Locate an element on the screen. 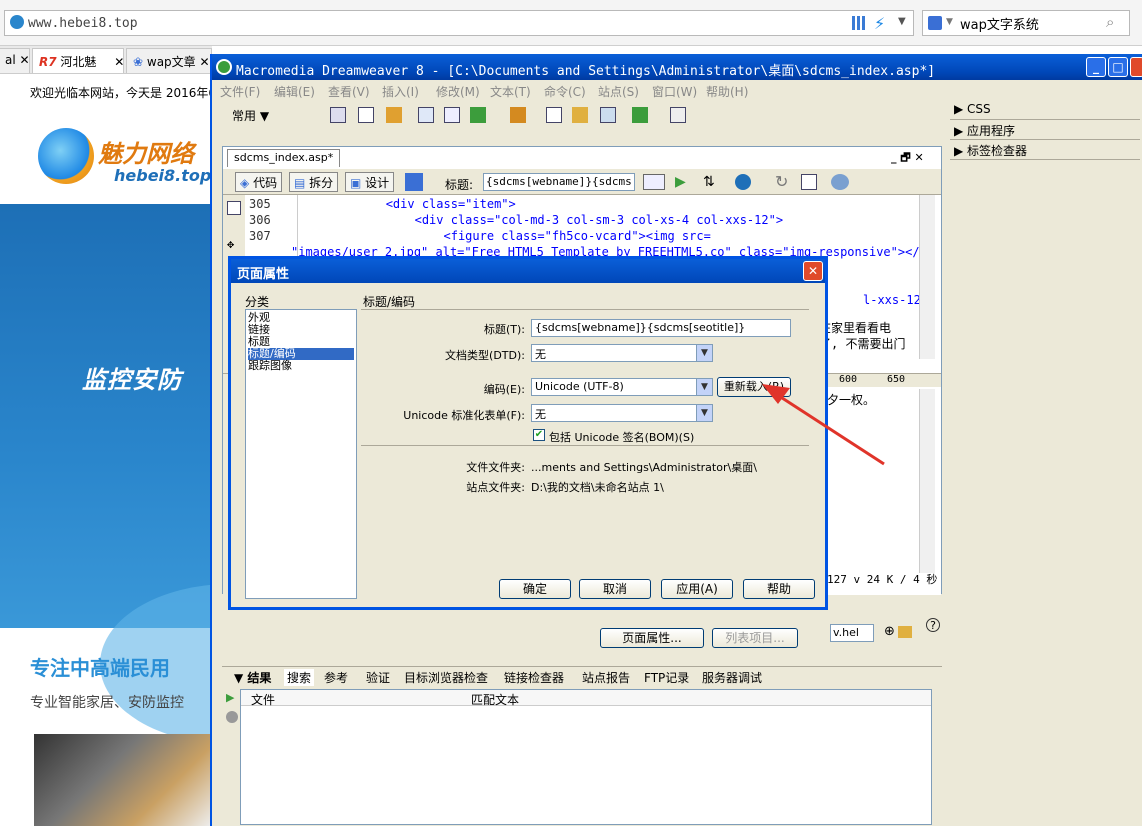  annotation-arrow is located at coordinates (823, 425).